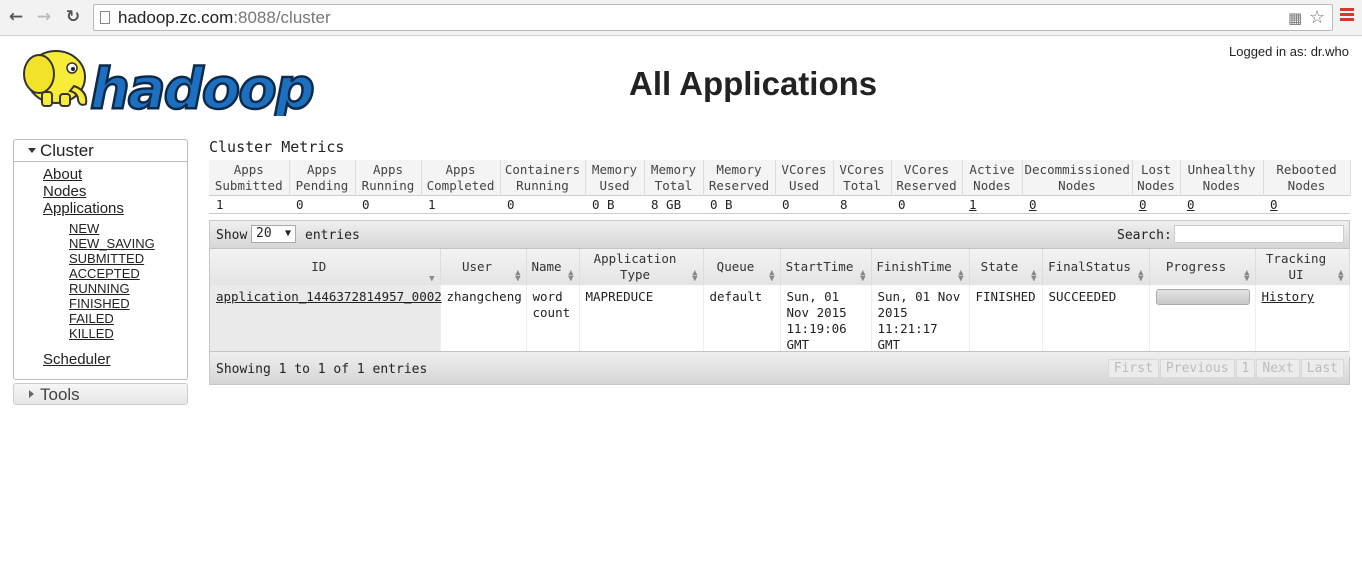  What do you see at coordinates (641, 267) in the screenshot?
I see `column-header: Application Type ▲ ▼` at bounding box center [641, 267].